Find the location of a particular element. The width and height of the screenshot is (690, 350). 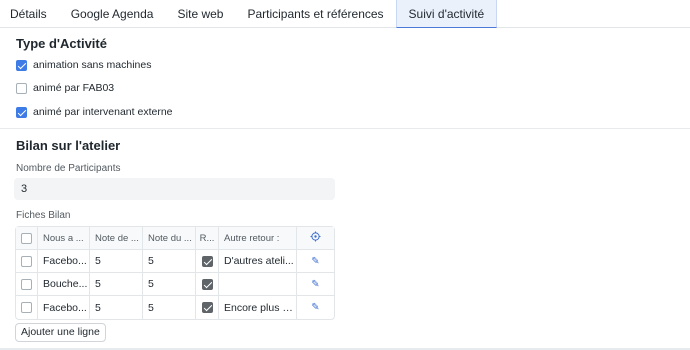

add-row-button: Ajouter une ligne is located at coordinates (60, 332).